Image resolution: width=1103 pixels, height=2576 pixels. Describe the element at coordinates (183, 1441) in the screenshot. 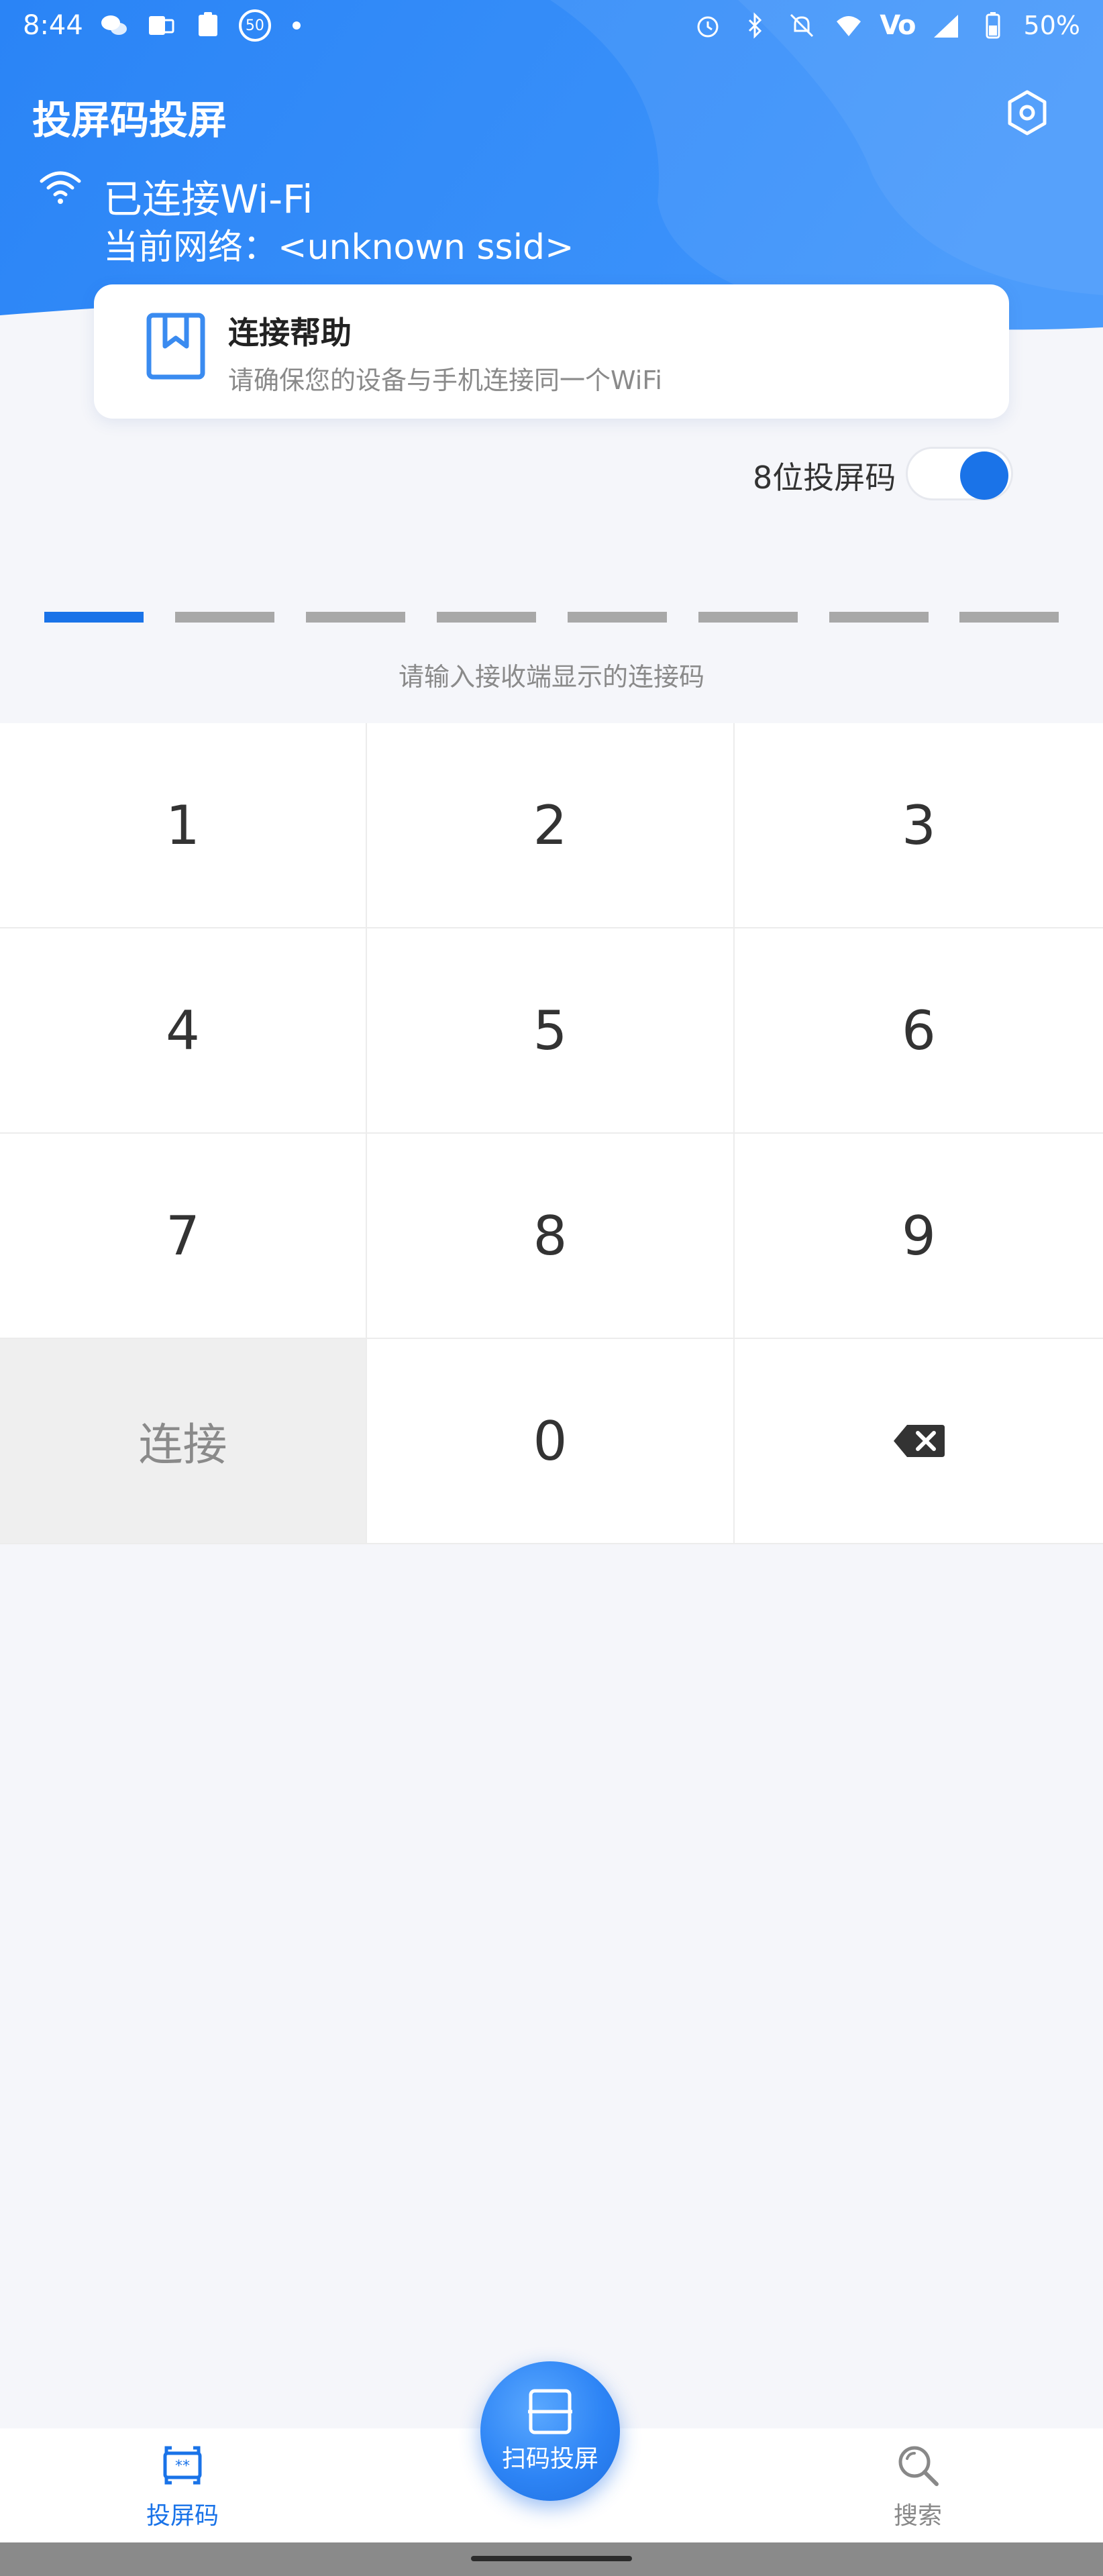

I see `connect-button: 连接` at that location.